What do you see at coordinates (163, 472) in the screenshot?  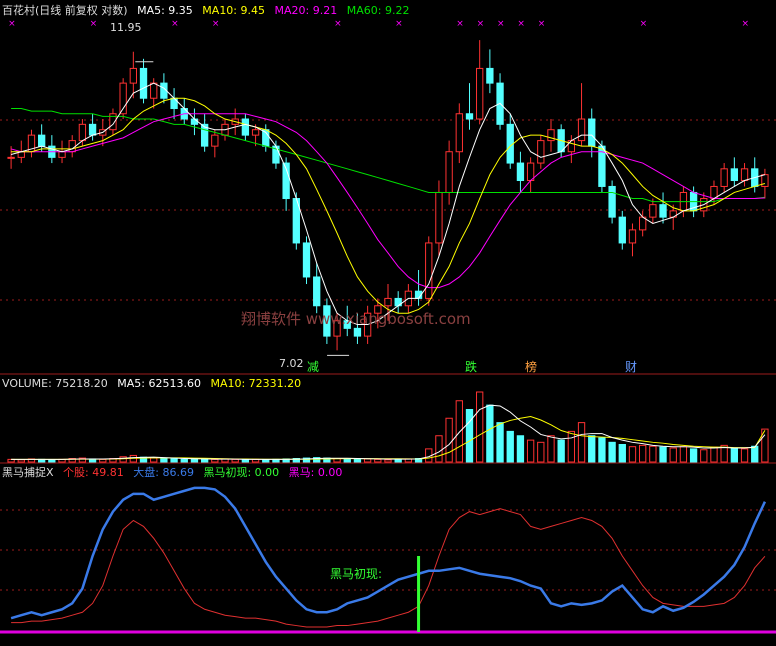 I see `market-label: 大盘: 86.69` at bounding box center [163, 472].